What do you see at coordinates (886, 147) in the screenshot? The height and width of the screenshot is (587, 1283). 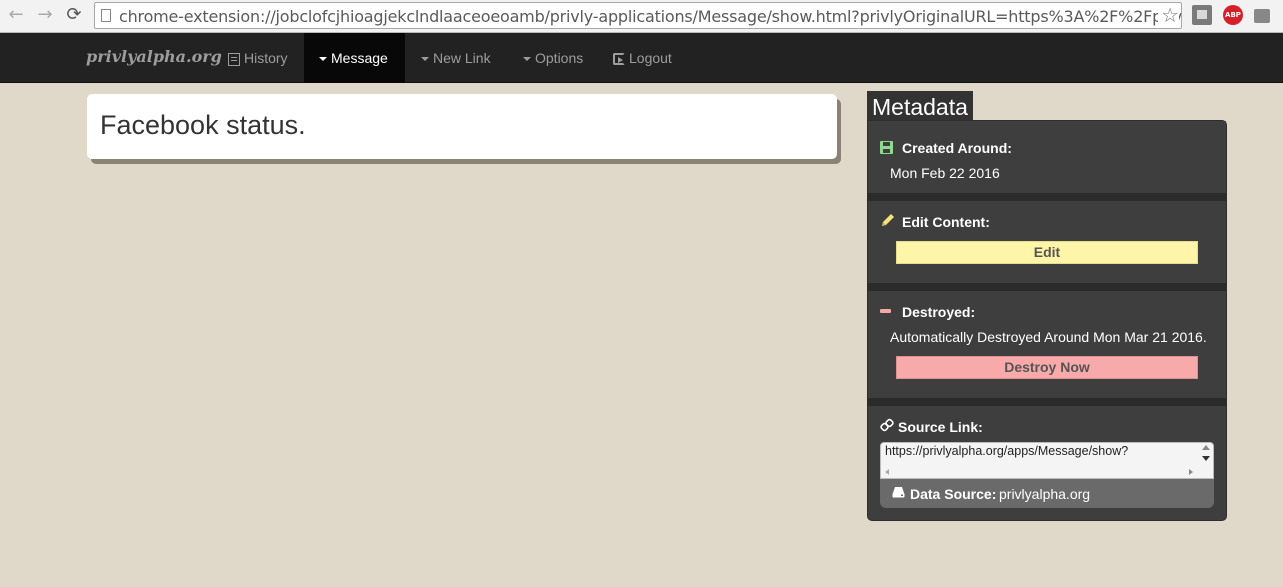 I see `save-icon` at bounding box center [886, 147].